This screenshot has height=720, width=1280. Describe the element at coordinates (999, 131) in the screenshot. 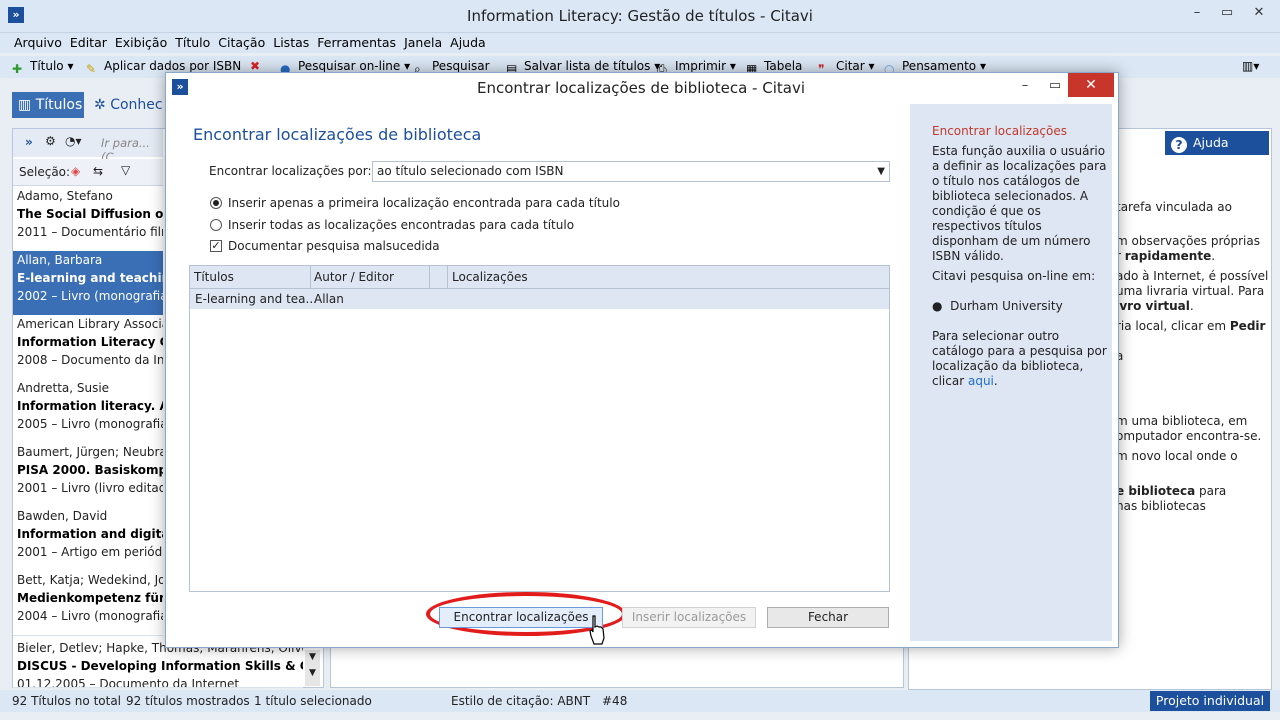

I see `side-heading: Encontrar localizações` at that location.